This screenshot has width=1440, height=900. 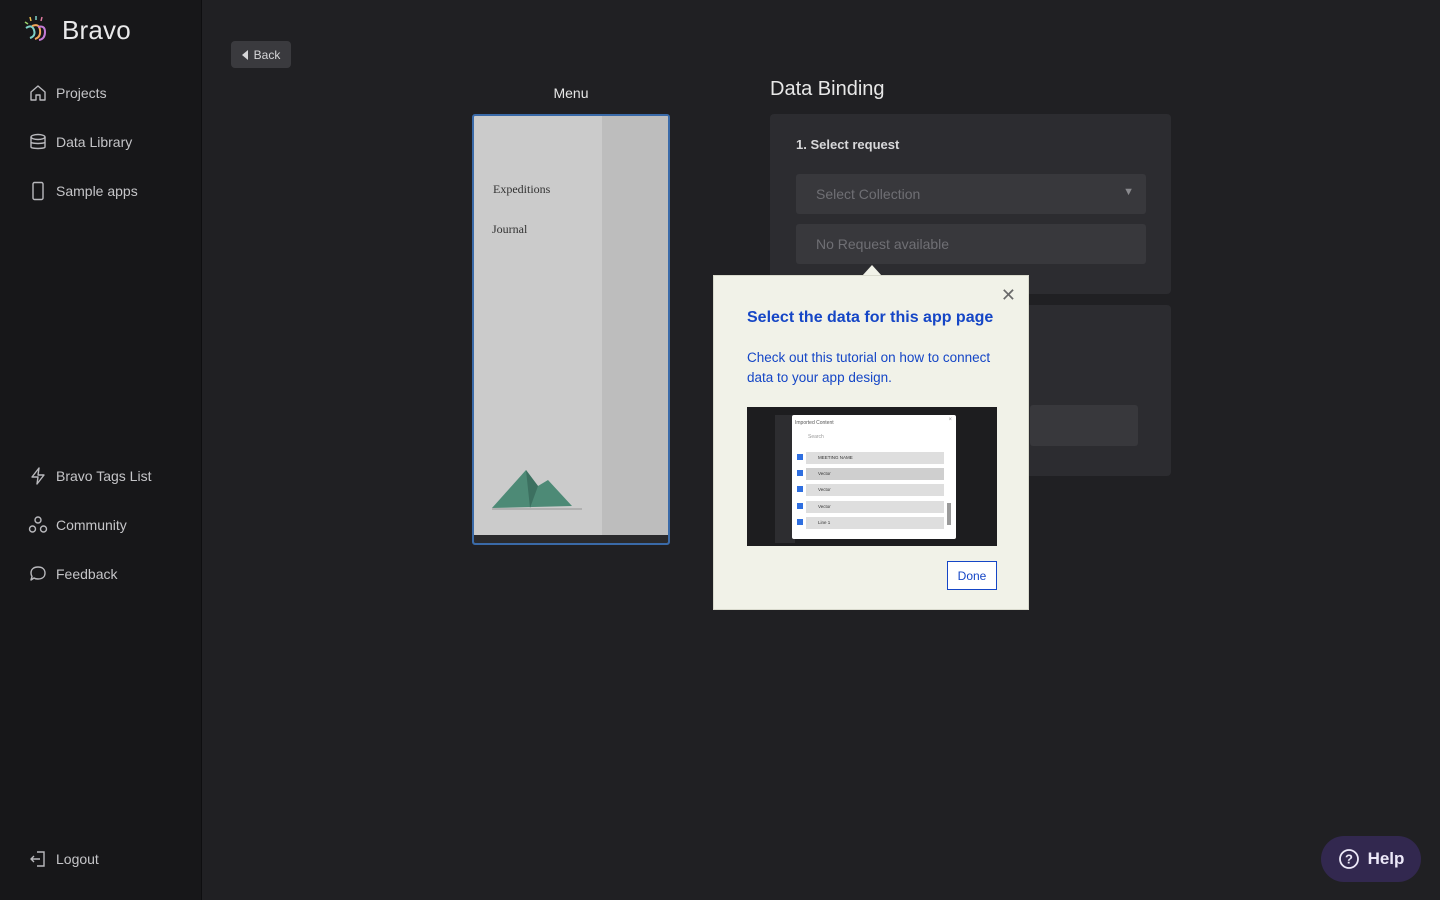 I want to click on help-button: ? Help, so click(x=1371, y=859).